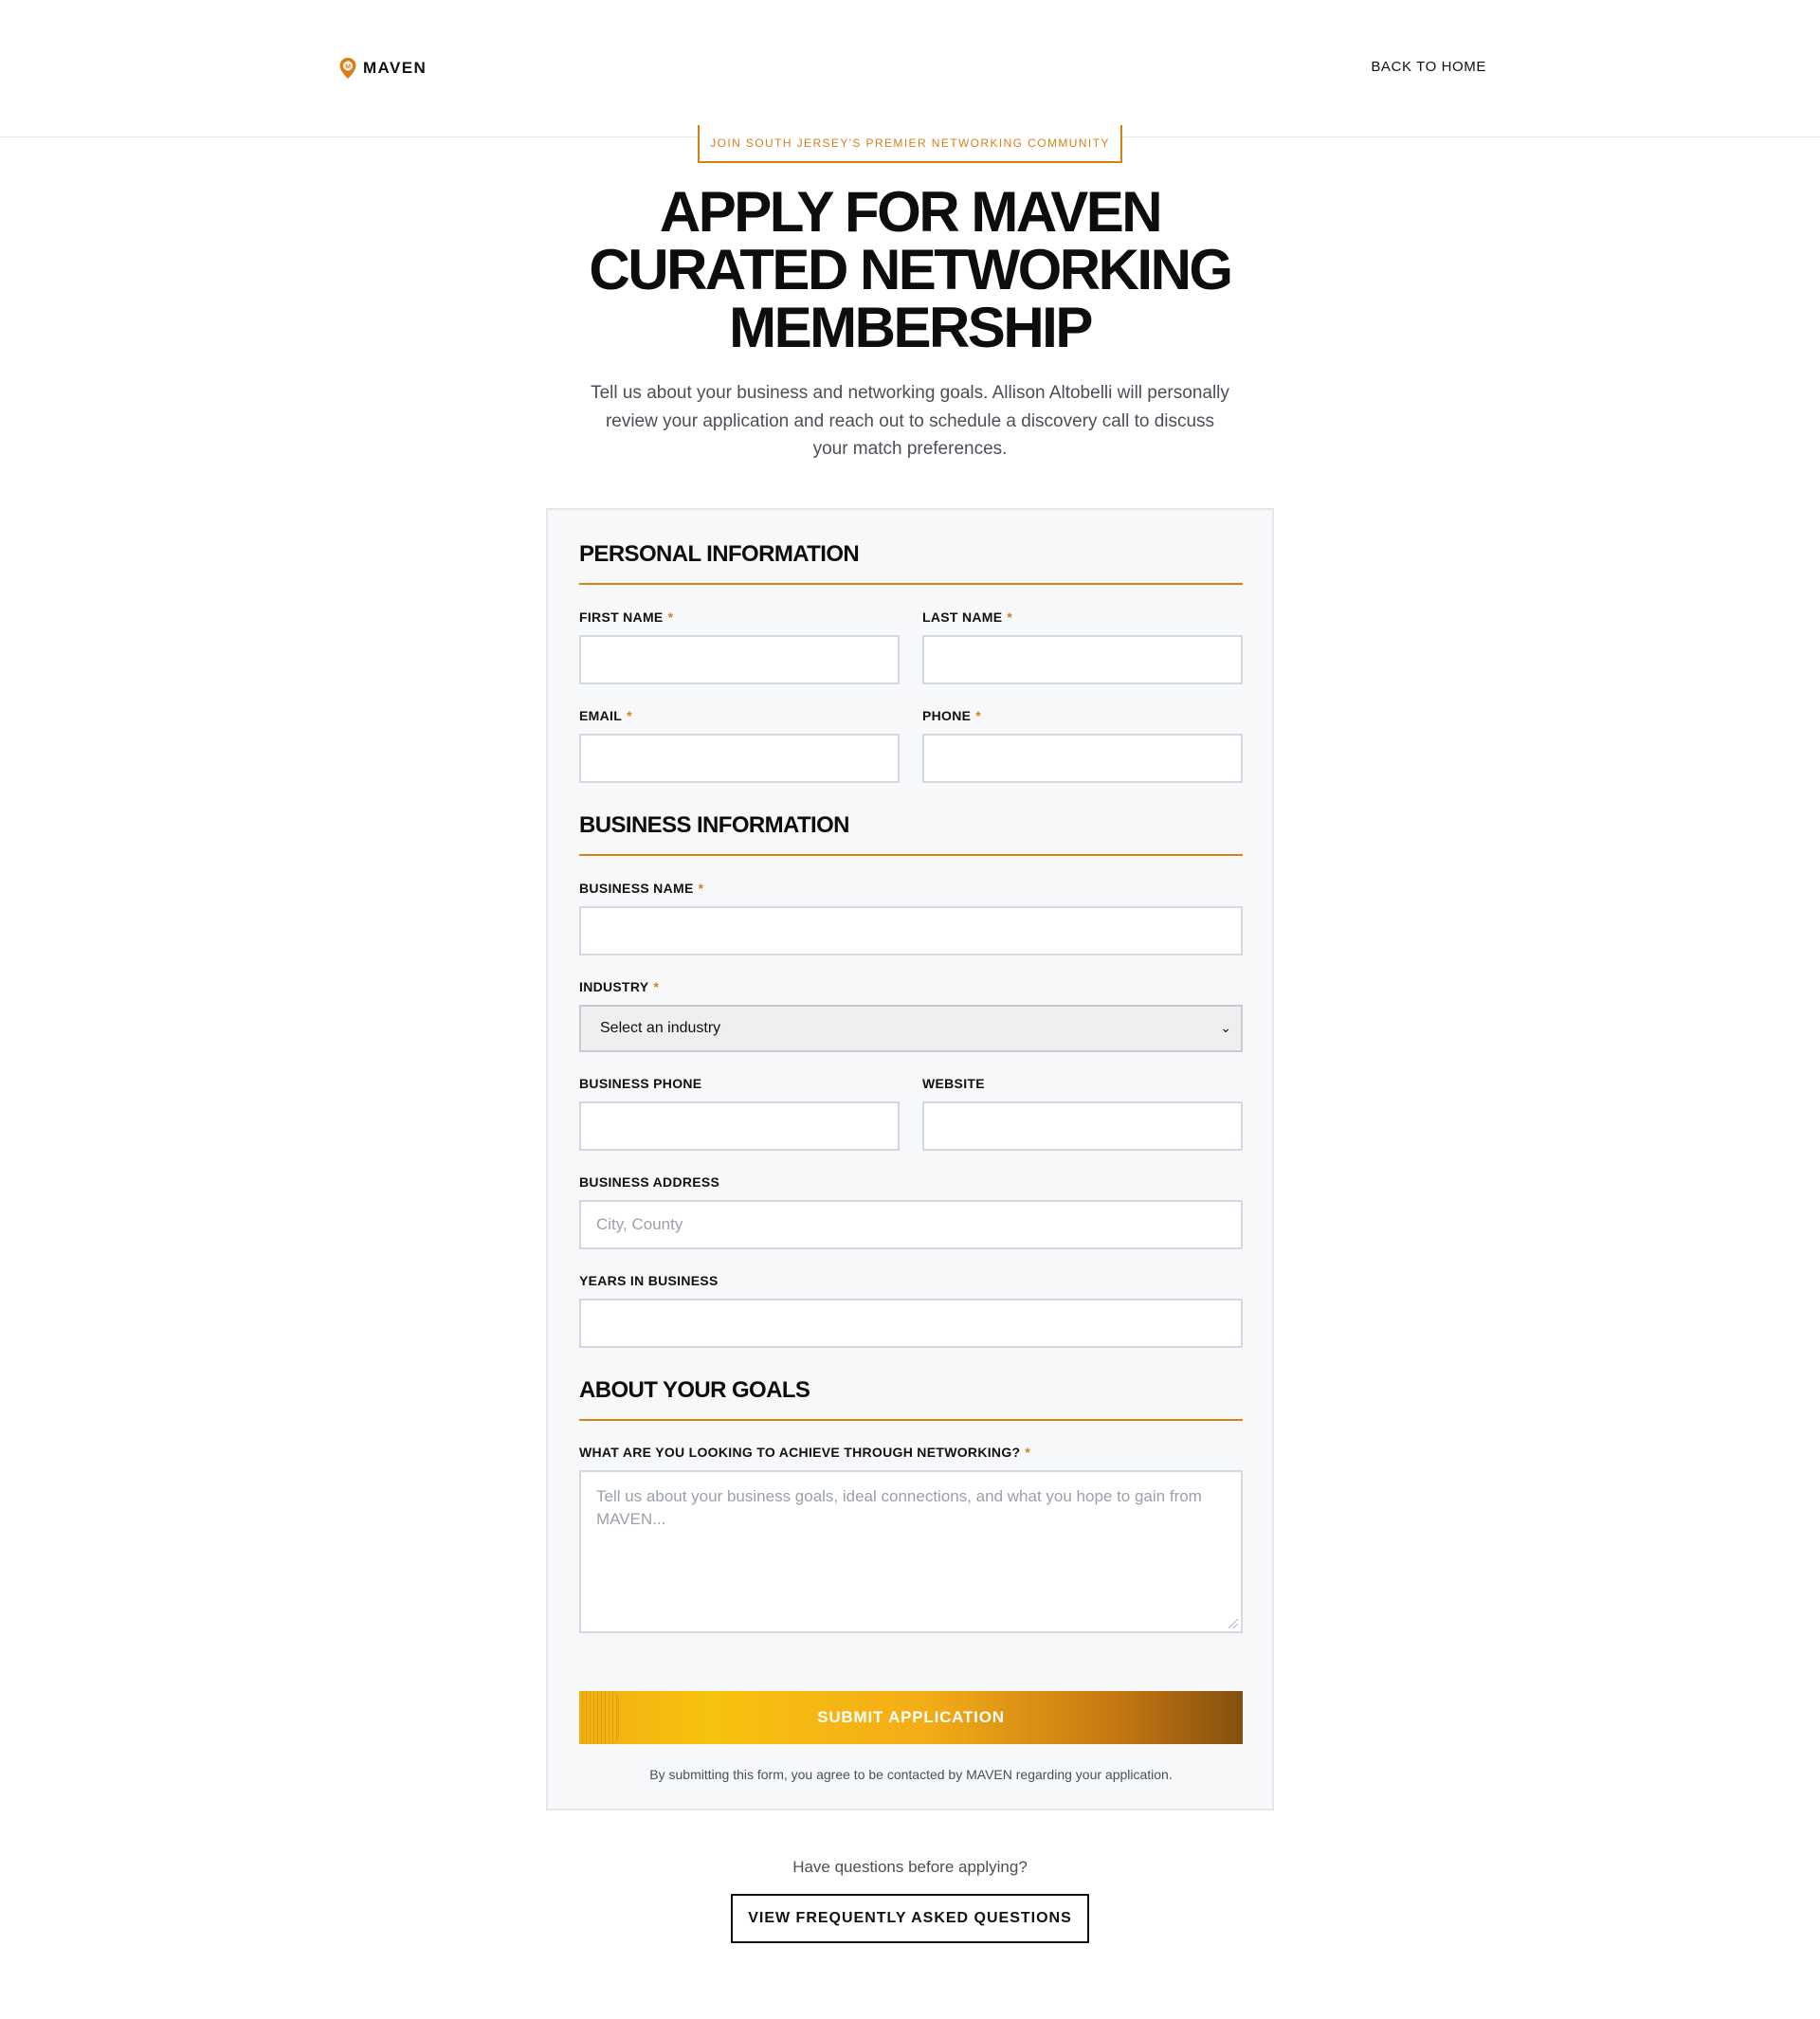  I want to click on first-name-label: FIRST NAME *, so click(626, 617).